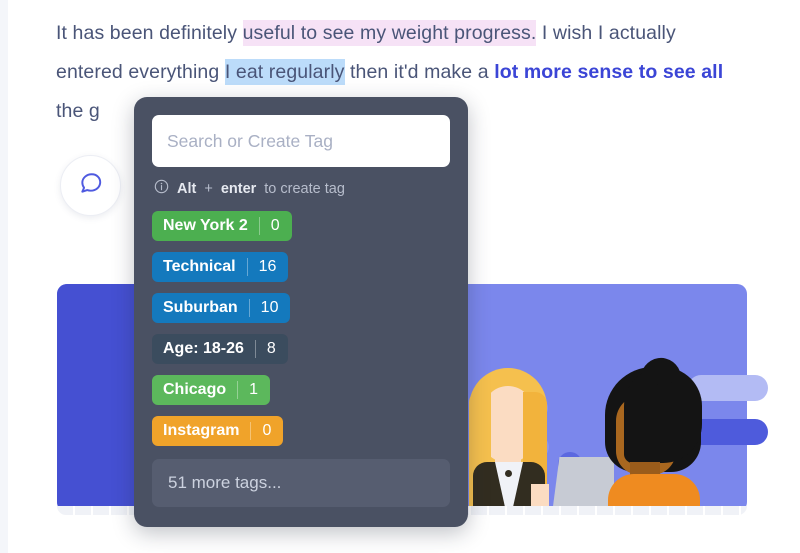 The image size is (800, 553). Describe the element at coordinates (203, 348) in the screenshot. I see `tag-chip-label: Age: 18-26` at that location.